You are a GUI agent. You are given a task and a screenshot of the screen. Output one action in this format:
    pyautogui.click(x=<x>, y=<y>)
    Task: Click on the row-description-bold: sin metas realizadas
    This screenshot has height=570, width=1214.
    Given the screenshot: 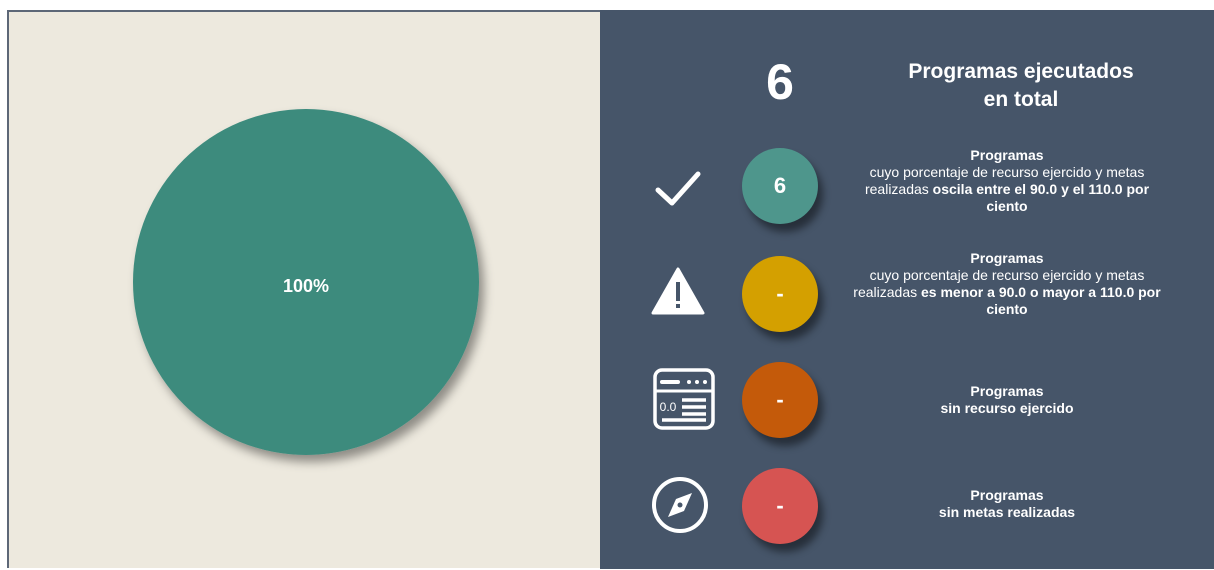 What is the action you would take?
    pyautogui.click(x=1007, y=512)
    